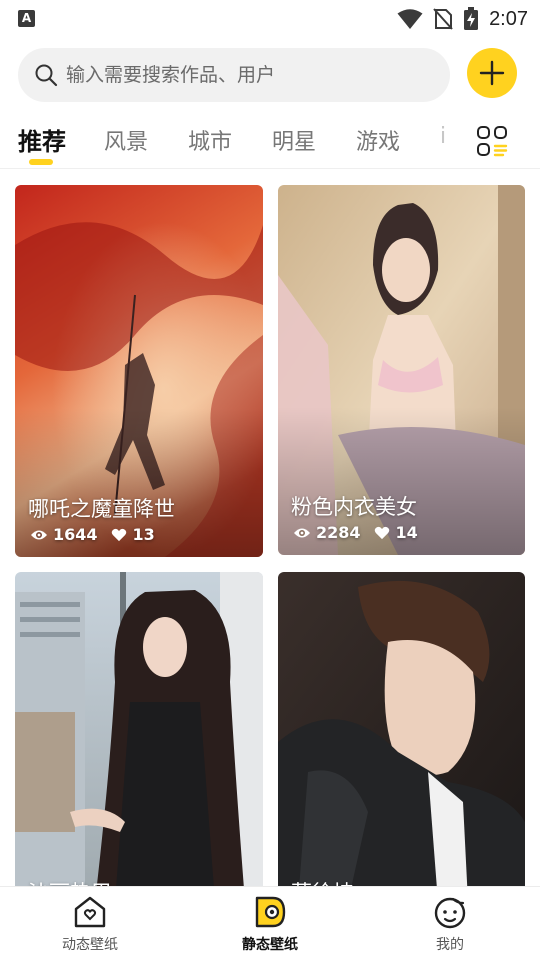 This screenshot has height=960, width=540. I want to click on search-bar, so click(234, 75).